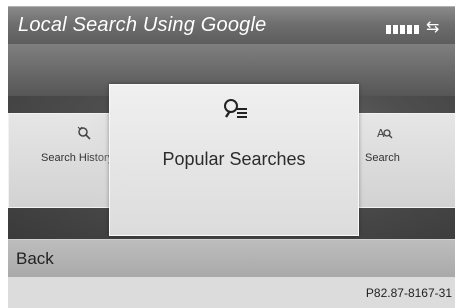  Describe the element at coordinates (35, 258) in the screenshot. I see `back-label: Back` at that location.